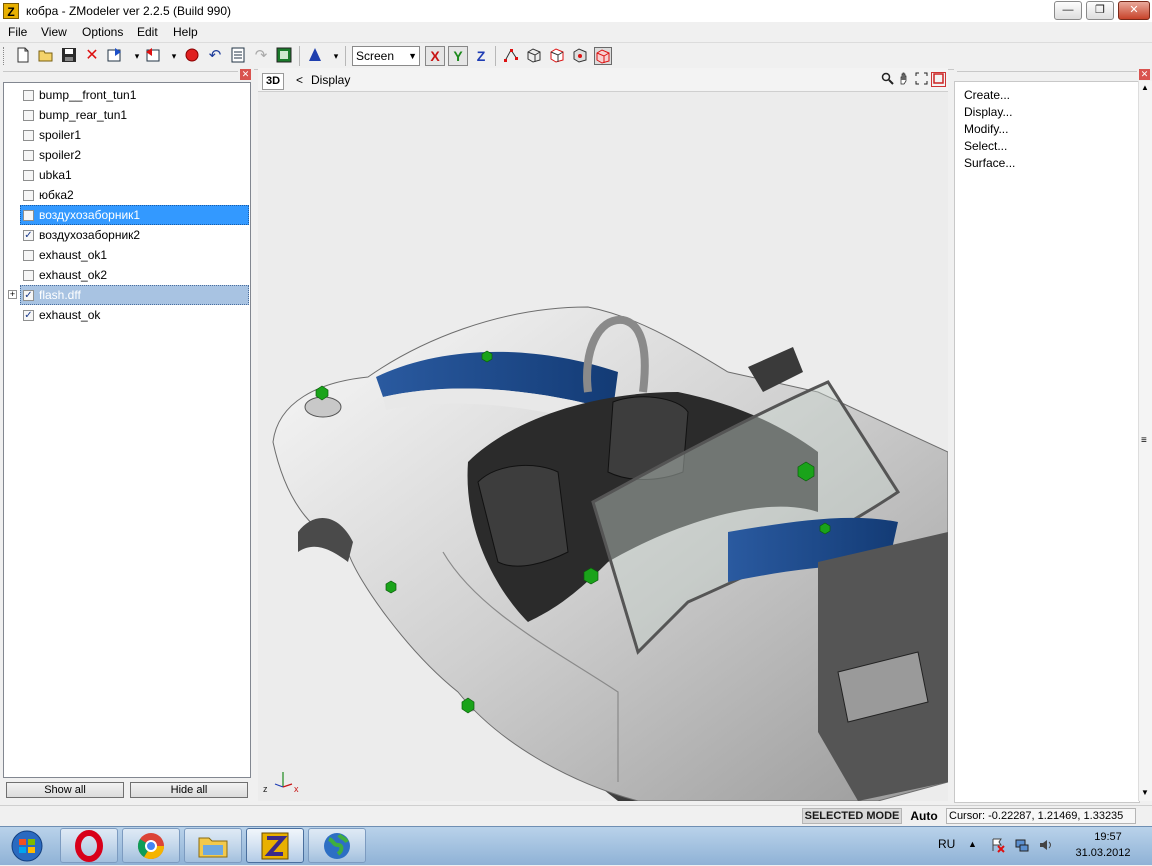 The image size is (1152, 866). What do you see at coordinates (299, 80) in the screenshot?
I see `back-button: <` at bounding box center [299, 80].